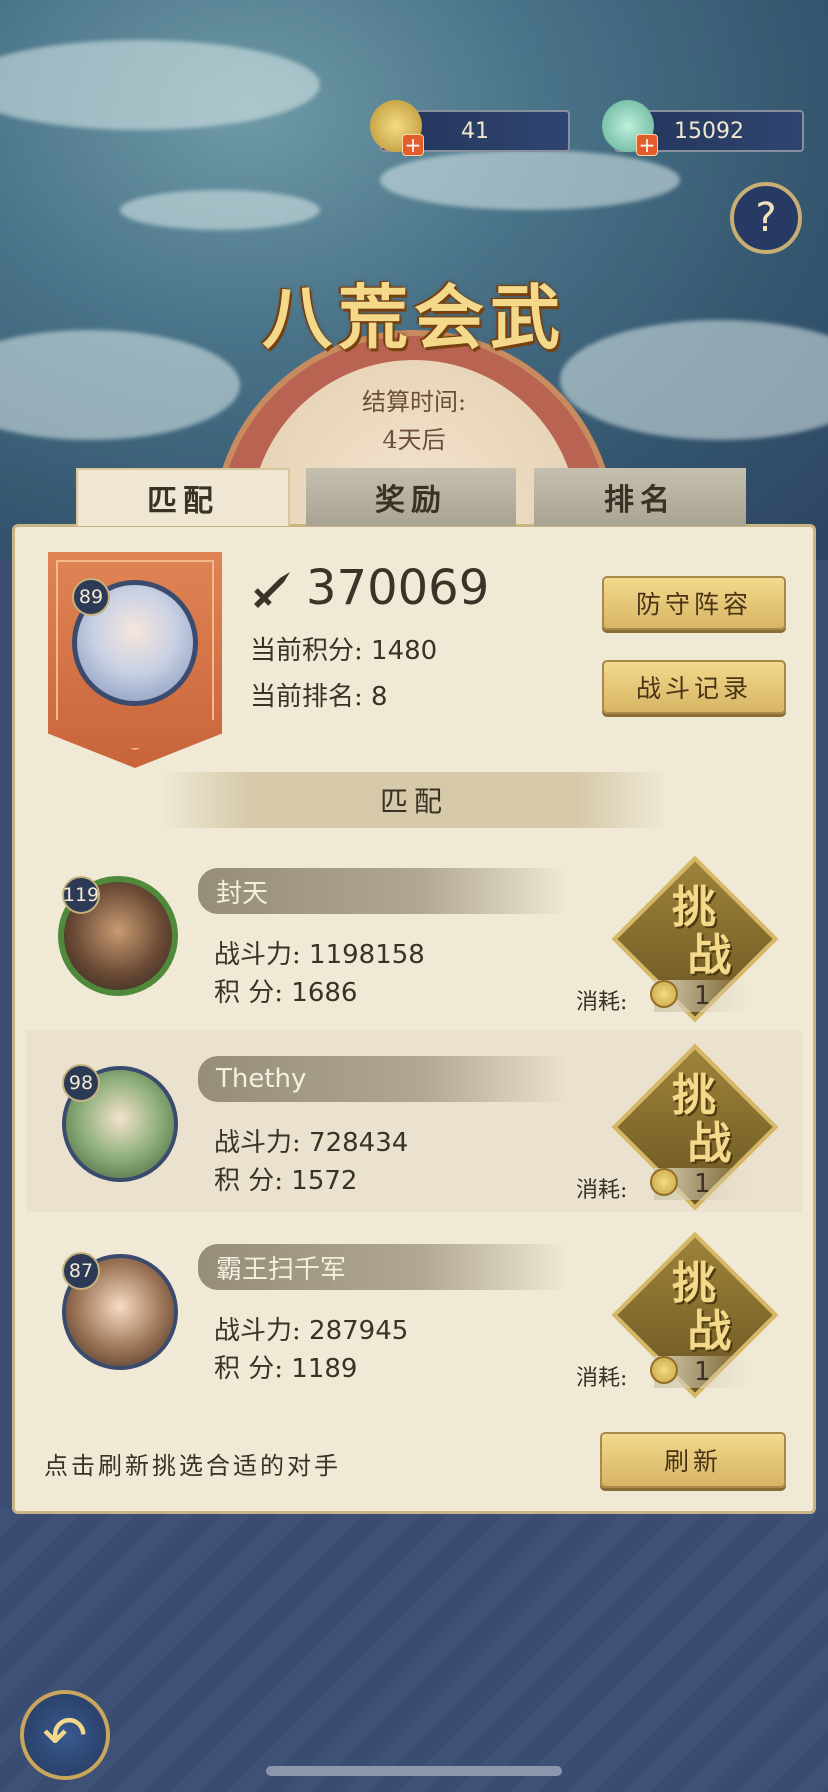 This screenshot has height=1792, width=828. What do you see at coordinates (411, 500) in the screenshot?
I see `tab-reward-label: 奖励` at bounding box center [411, 500].